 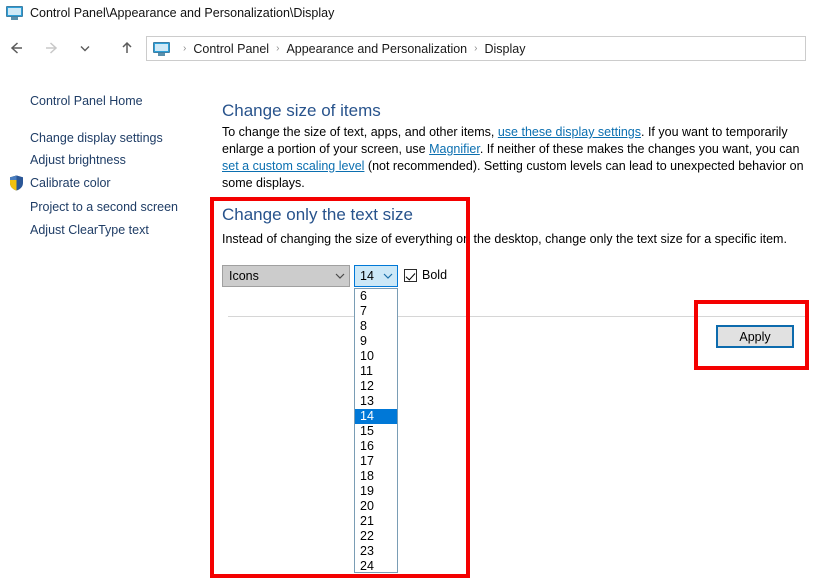 I want to click on page-title: Change size of items, so click(x=301, y=110).